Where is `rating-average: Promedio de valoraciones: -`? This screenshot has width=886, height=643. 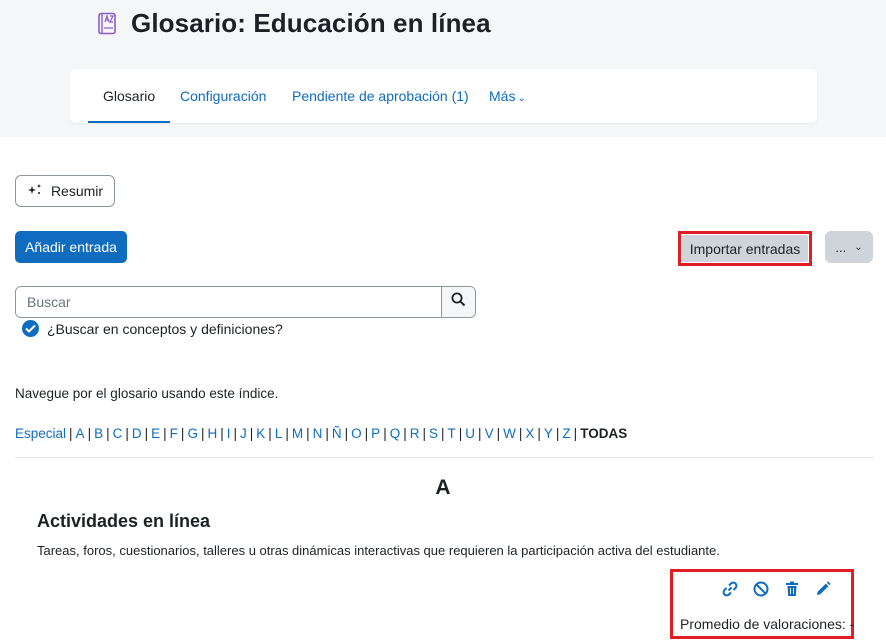
rating-average: Promedio de valoraciones: - is located at coordinates (767, 624).